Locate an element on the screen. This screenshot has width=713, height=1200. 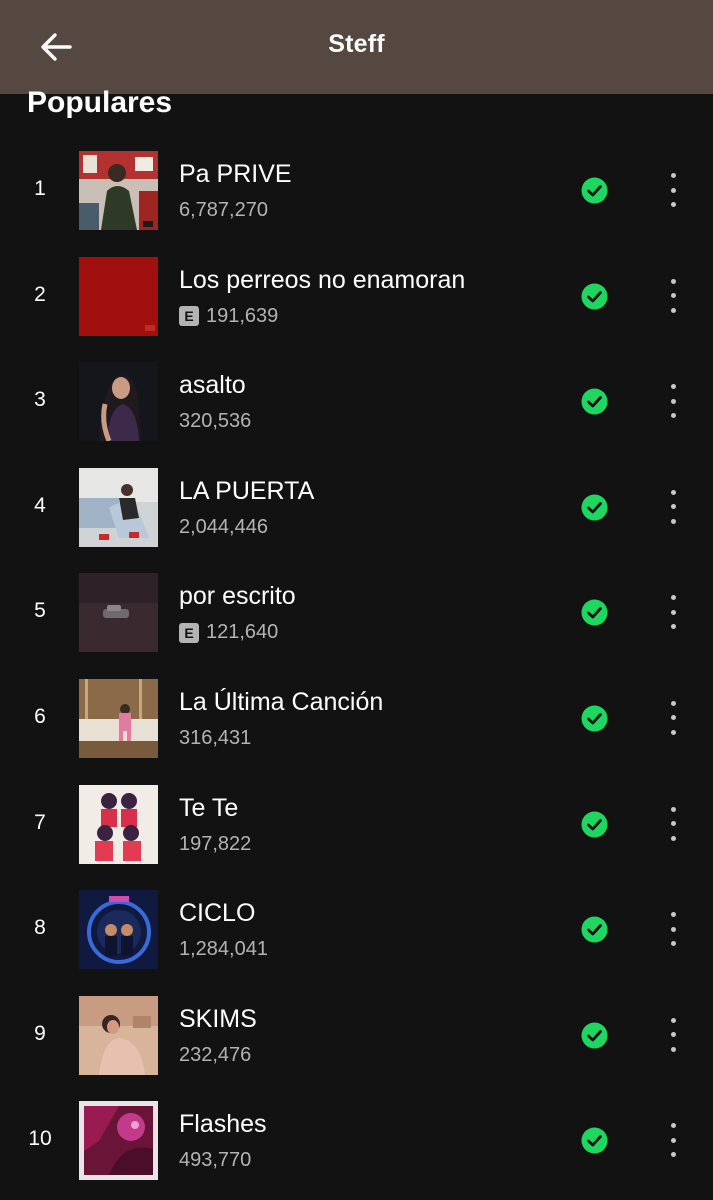
track-row: 2 Los perreos no enamoran E 191,639 is located at coordinates (356, 296).